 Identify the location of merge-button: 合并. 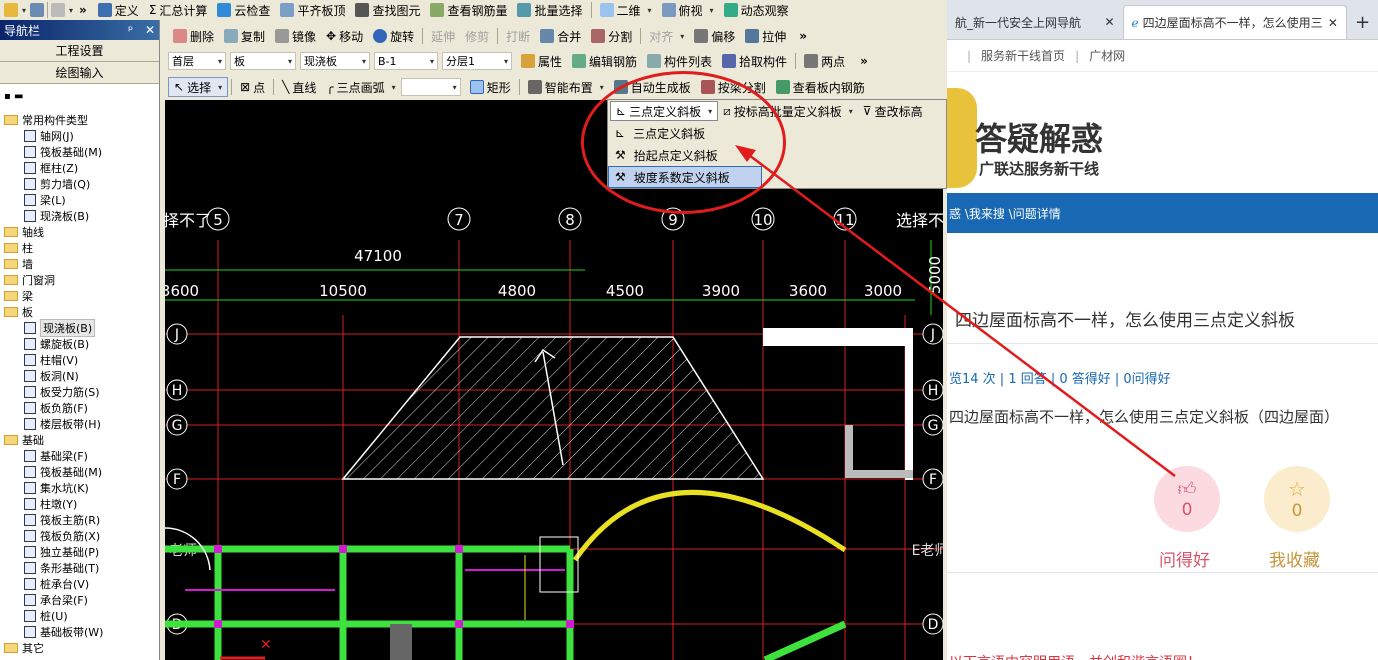
(560, 36).